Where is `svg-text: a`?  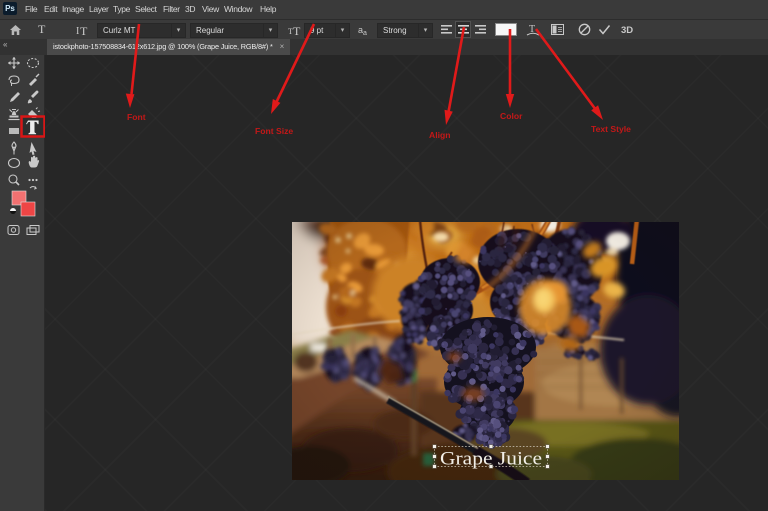
svg-text: a is located at coordinates (365, 32).